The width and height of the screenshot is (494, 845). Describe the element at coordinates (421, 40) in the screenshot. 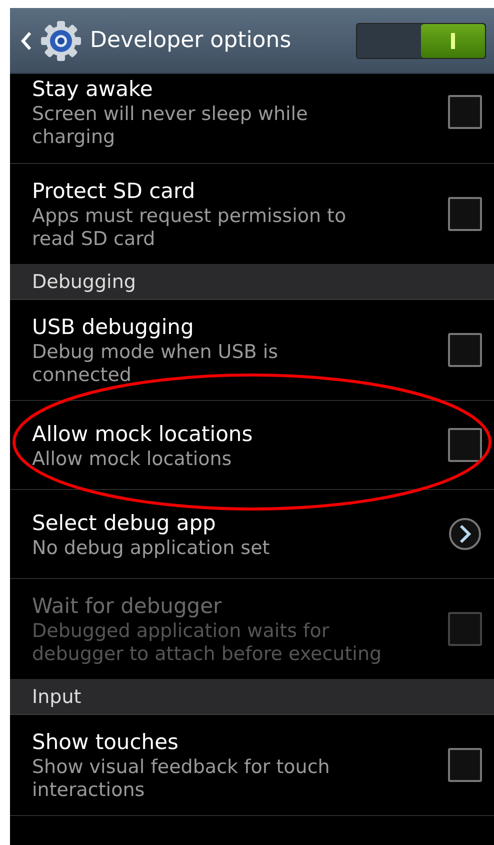

I see `master-switch` at that location.